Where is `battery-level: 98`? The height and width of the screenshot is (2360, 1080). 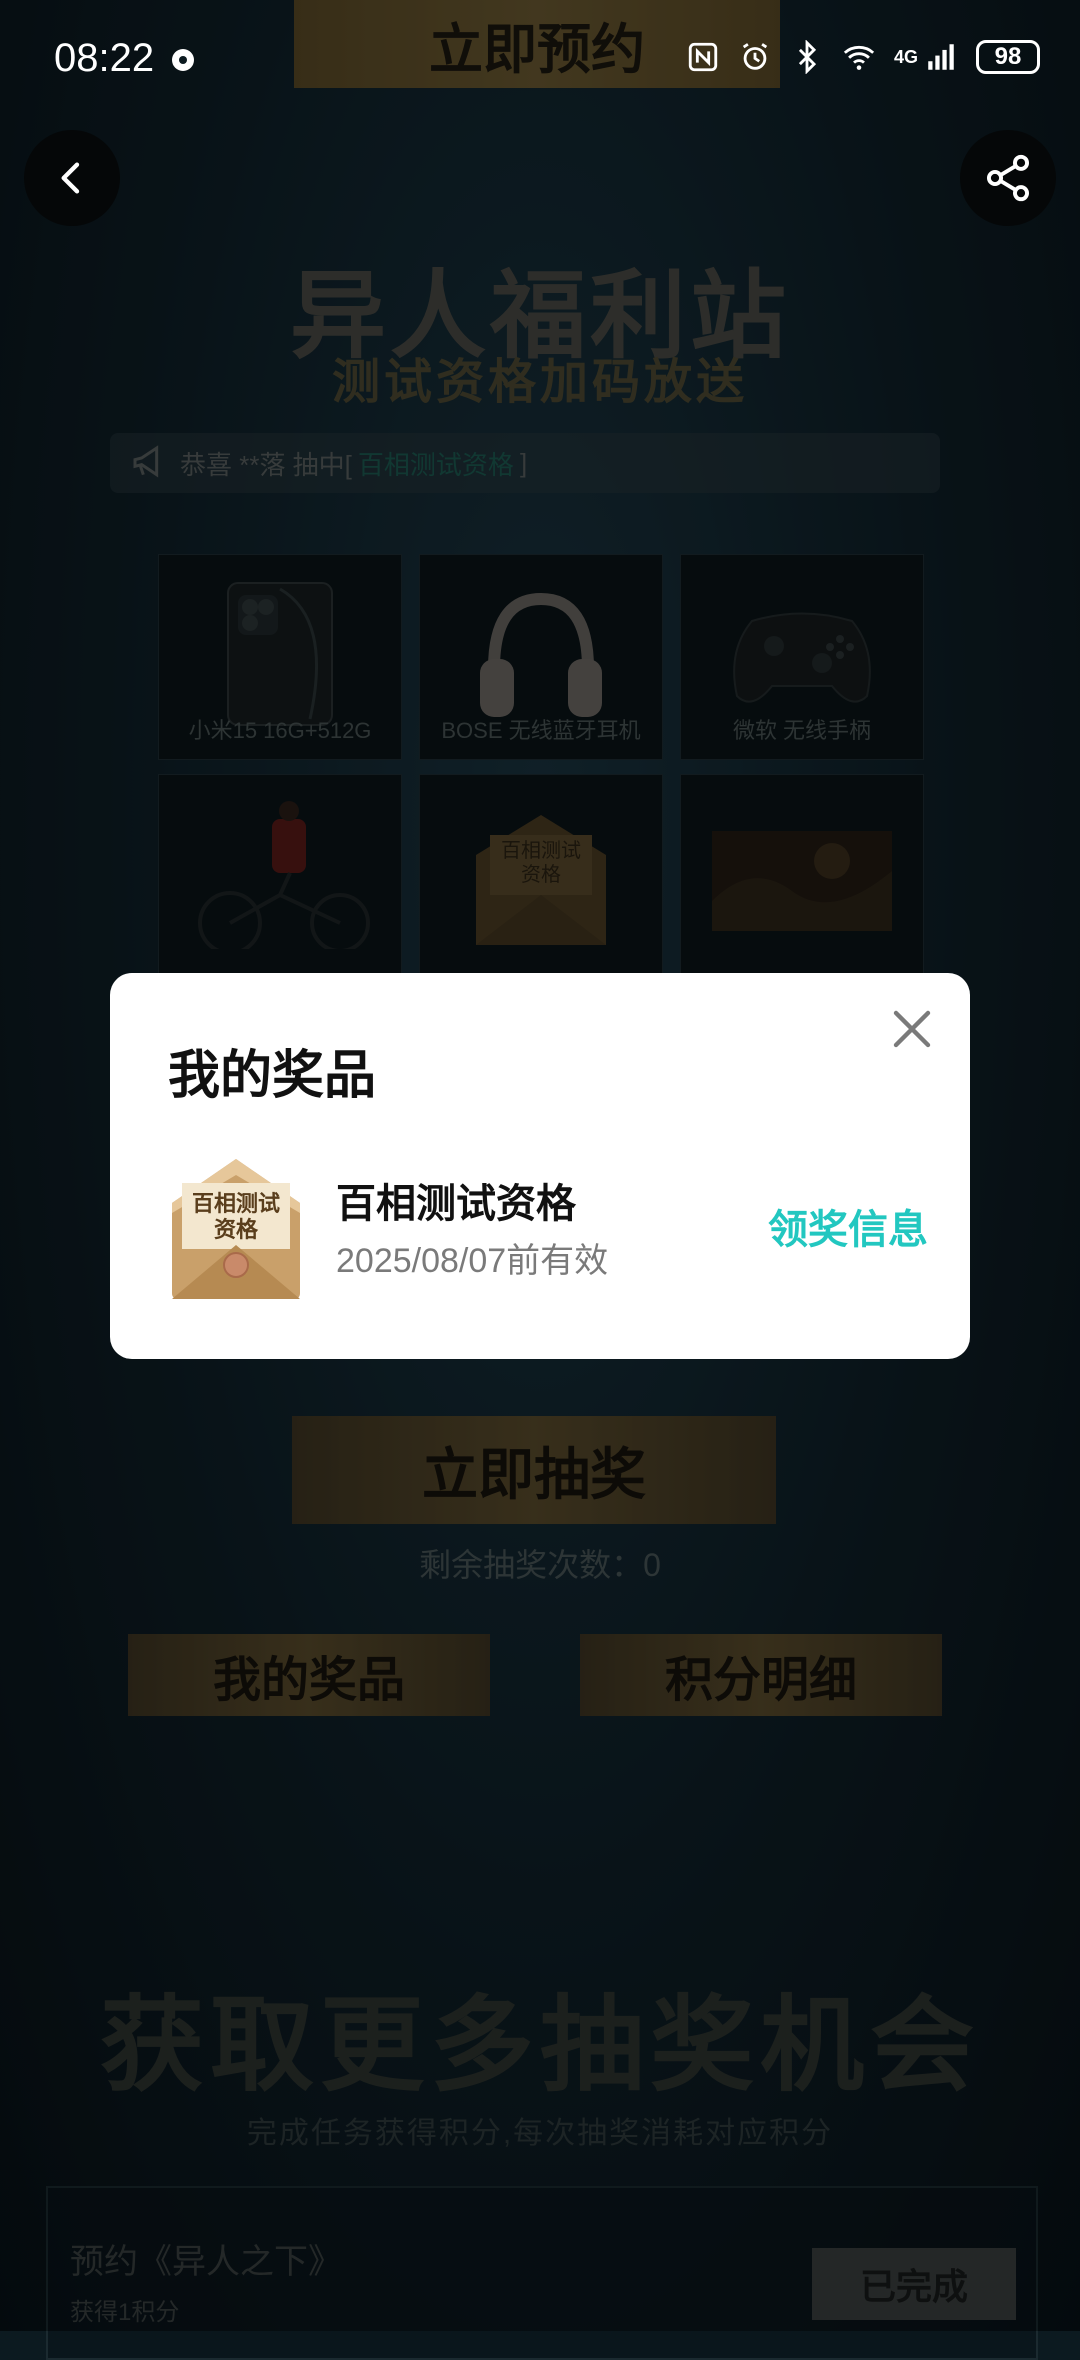 battery-level: 98 is located at coordinates (1008, 56).